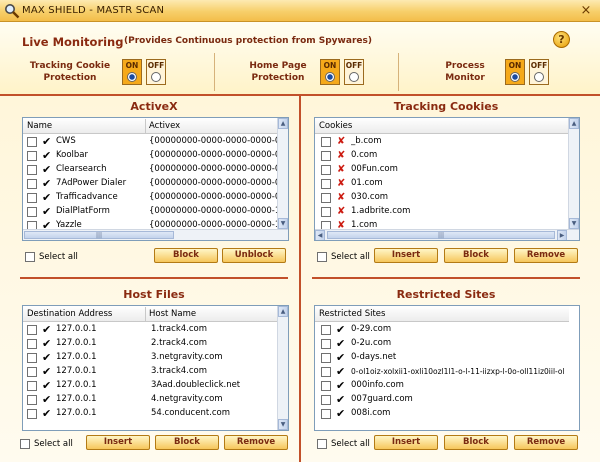 The width and height of the screenshot is (600, 462). What do you see at coordinates (150, 156) in the screenshot?
I see `table-row: ✔ Koolbar {00000000-0000-0000-0000-000` at bounding box center [150, 156].